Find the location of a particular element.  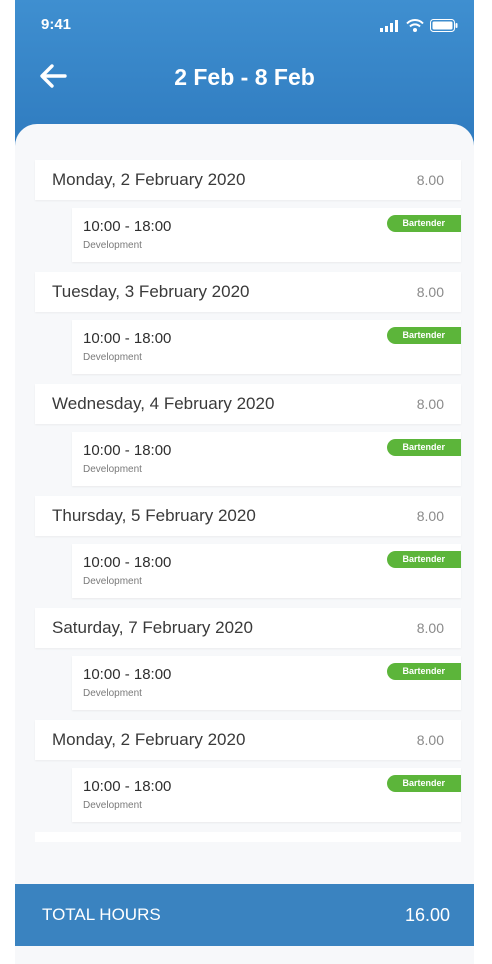

day-date: Thursday, 5 February 2020 is located at coordinates (154, 515).